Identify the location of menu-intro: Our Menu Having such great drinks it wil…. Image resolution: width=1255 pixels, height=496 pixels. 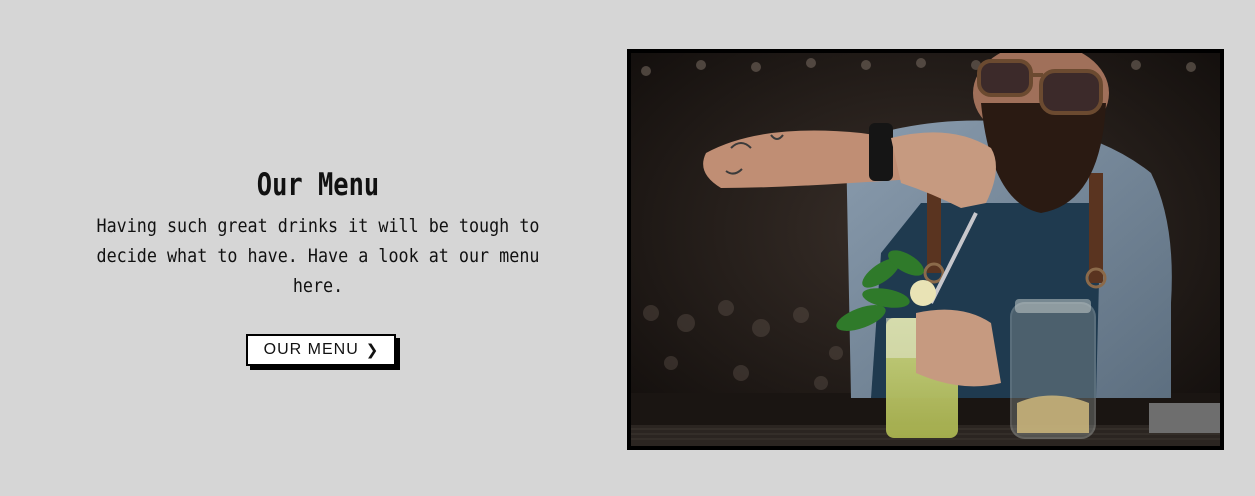
(318, 233).